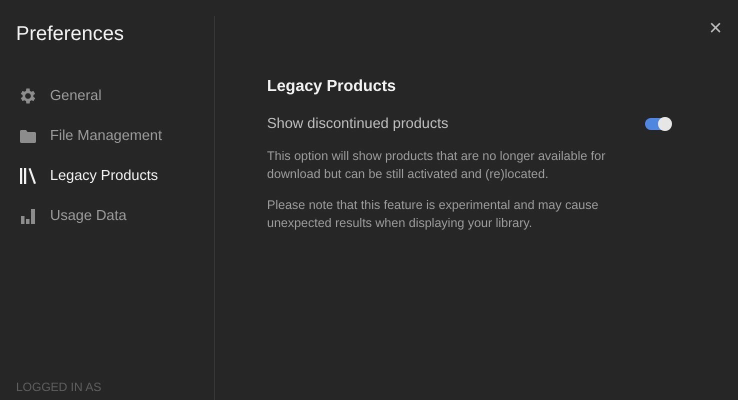 Image resolution: width=738 pixels, height=400 pixels. What do you see at coordinates (433, 214) in the screenshot?
I see `description-text: Please note that this feature is experimental and may cause unexpected results when displaying your library.` at bounding box center [433, 214].